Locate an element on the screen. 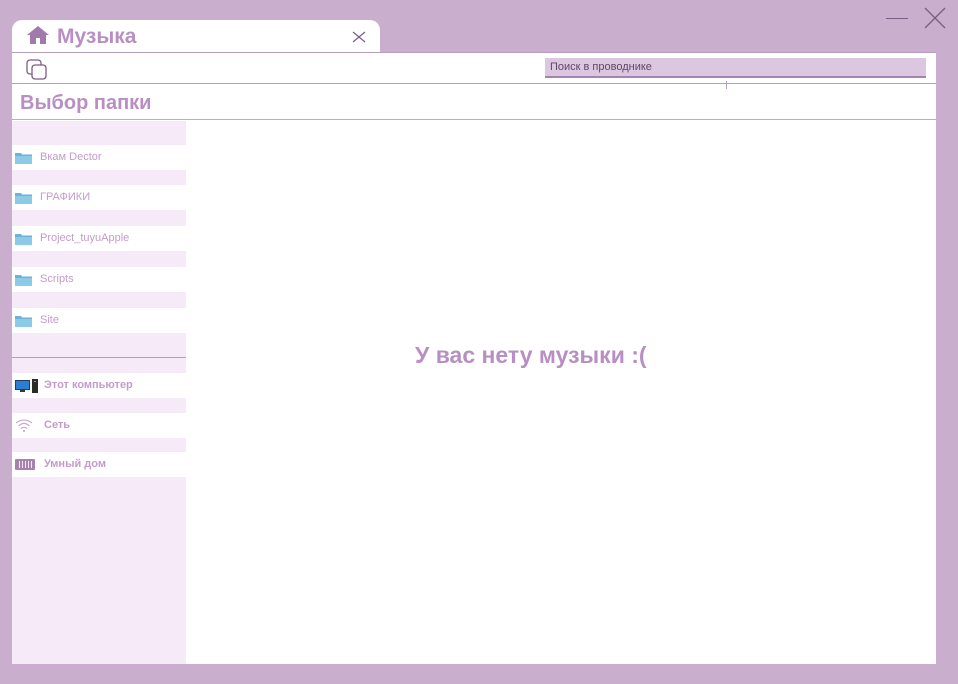  page-title: Выбор папки is located at coordinates (86, 103).